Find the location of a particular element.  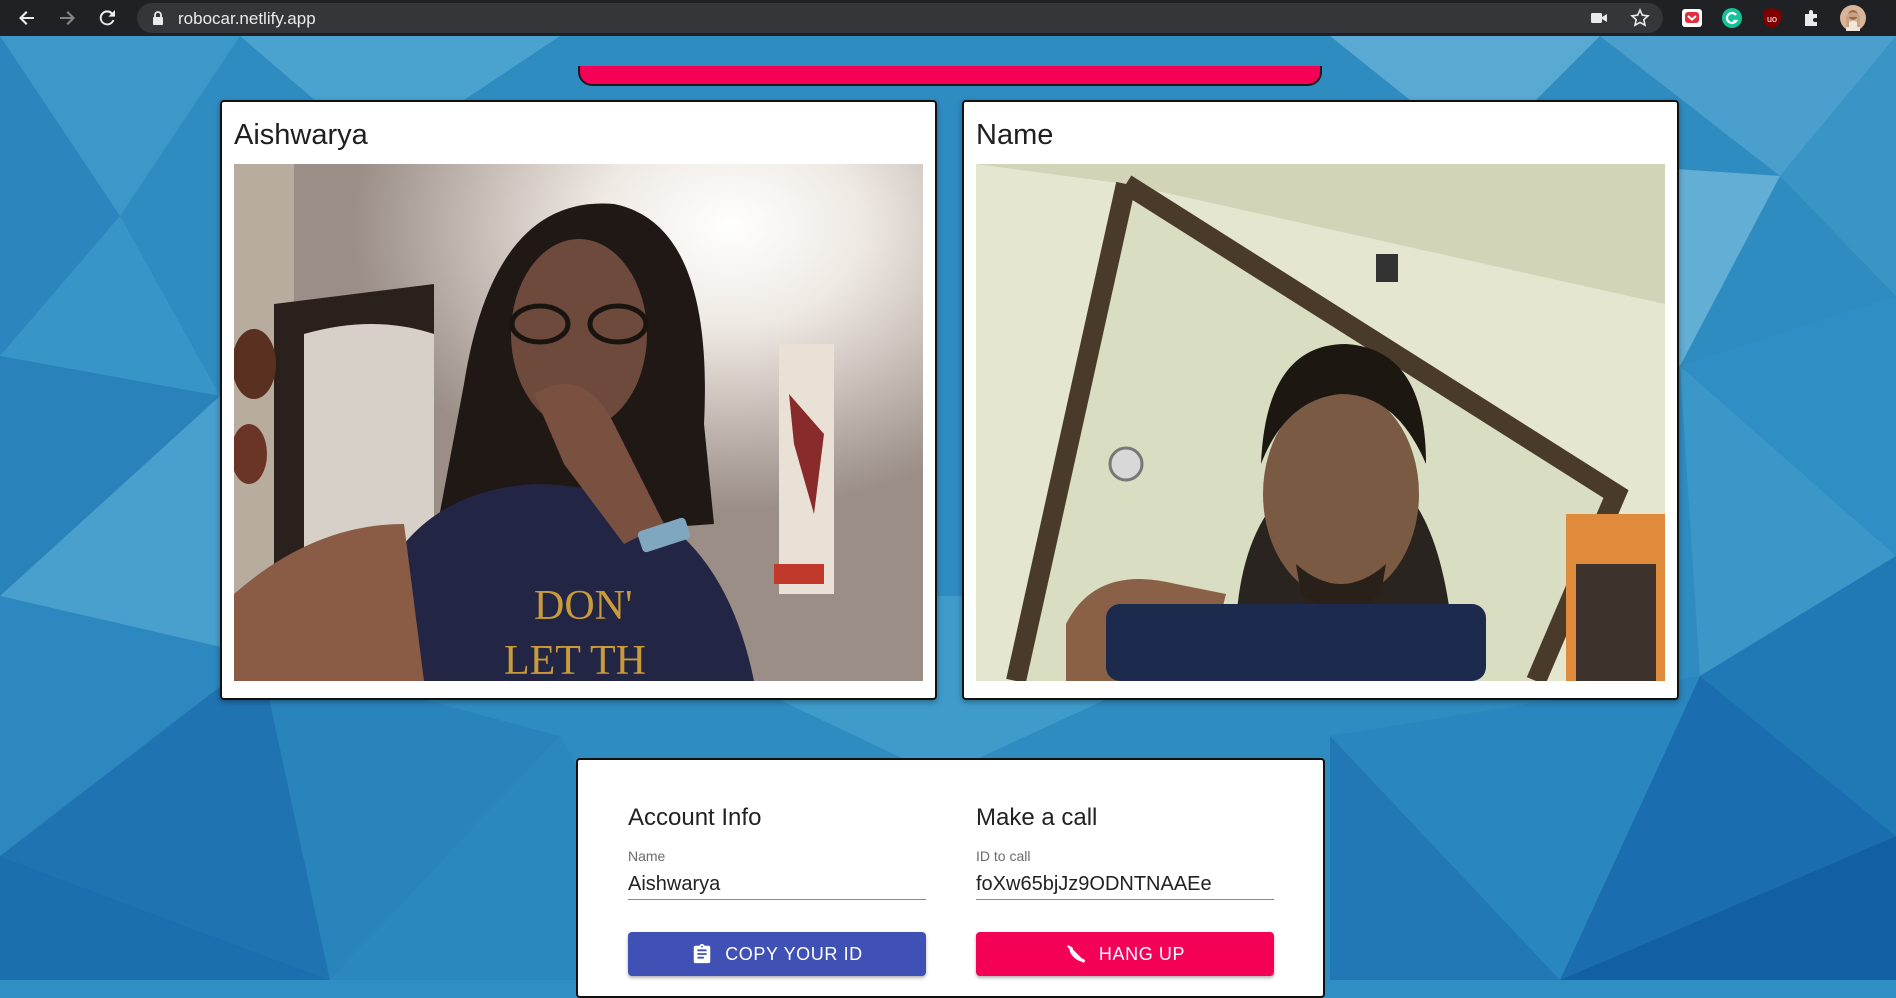

copy-id-button: COPY YOUR ID is located at coordinates (777, 954).